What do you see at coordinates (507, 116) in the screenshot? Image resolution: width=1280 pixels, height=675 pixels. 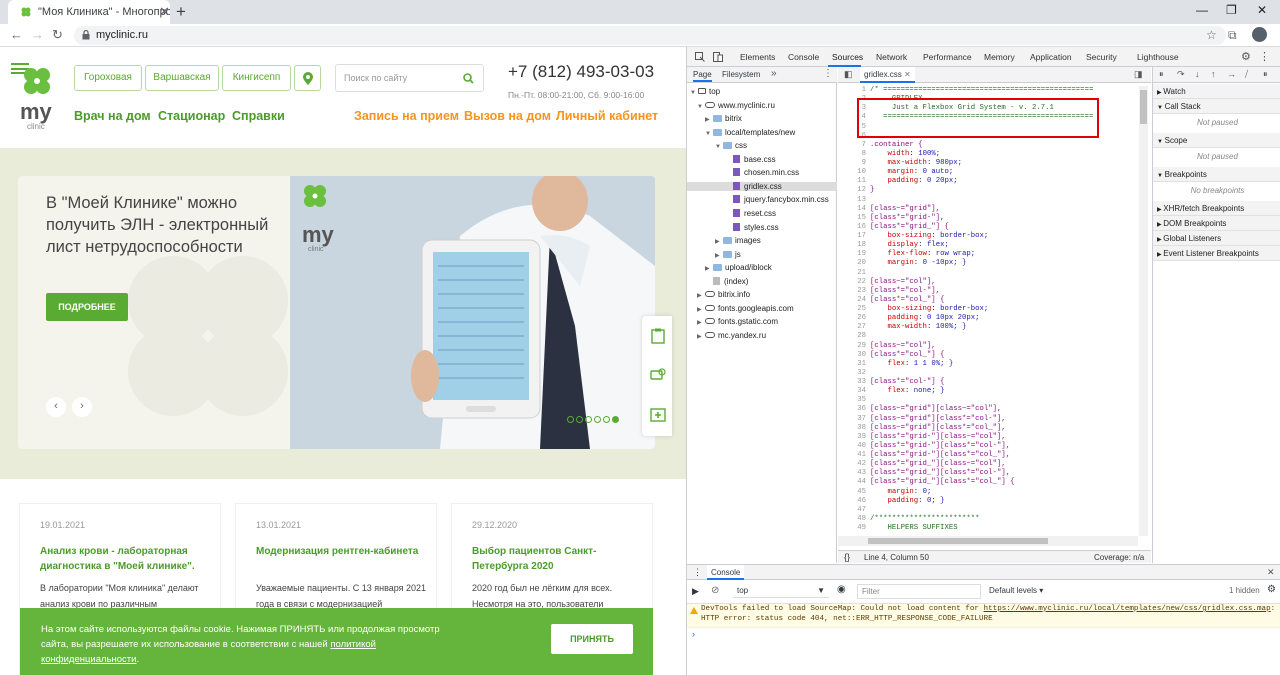 I see `nav-link-home-call: Вызов на дом` at bounding box center [507, 116].